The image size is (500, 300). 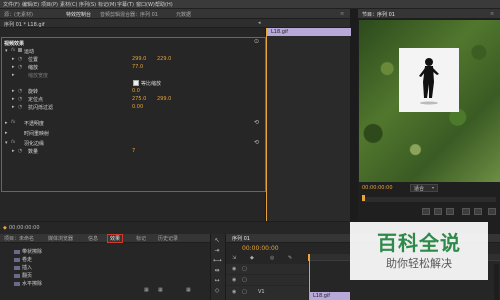 What do you see at coordinates (139, 59) in the screenshot?
I see `position-x-value: 299.0` at bounding box center [139, 59].